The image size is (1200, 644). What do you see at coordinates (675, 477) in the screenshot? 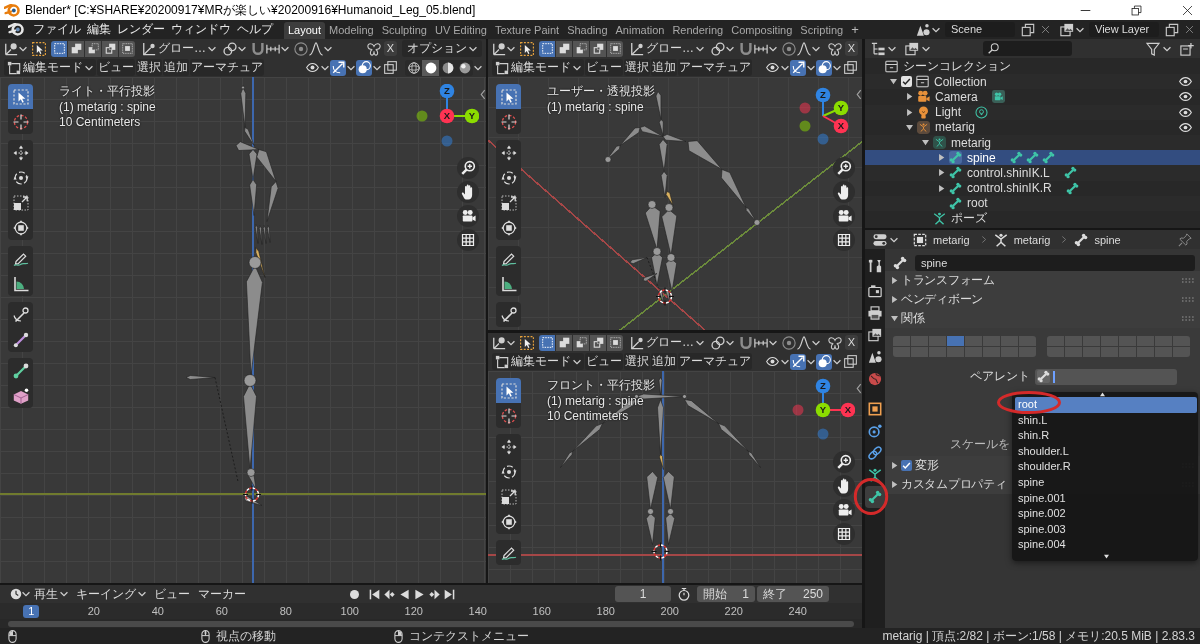
I see `3d-viewport: フロント・平行投影 (1) metarig : spine 10 Centimeters Z Y X` at bounding box center [675, 477].